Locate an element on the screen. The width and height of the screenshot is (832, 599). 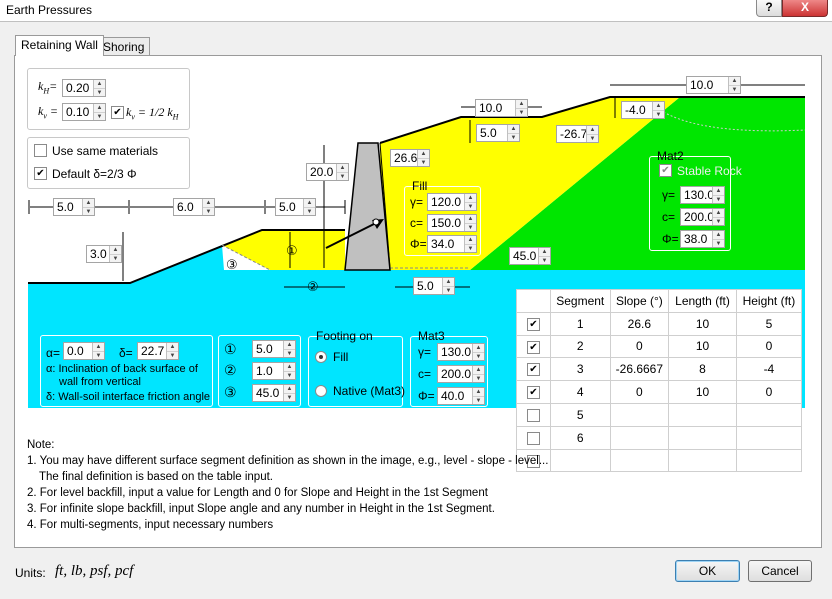
kv-half-checkbox: ✔ is located at coordinates (117, 112).